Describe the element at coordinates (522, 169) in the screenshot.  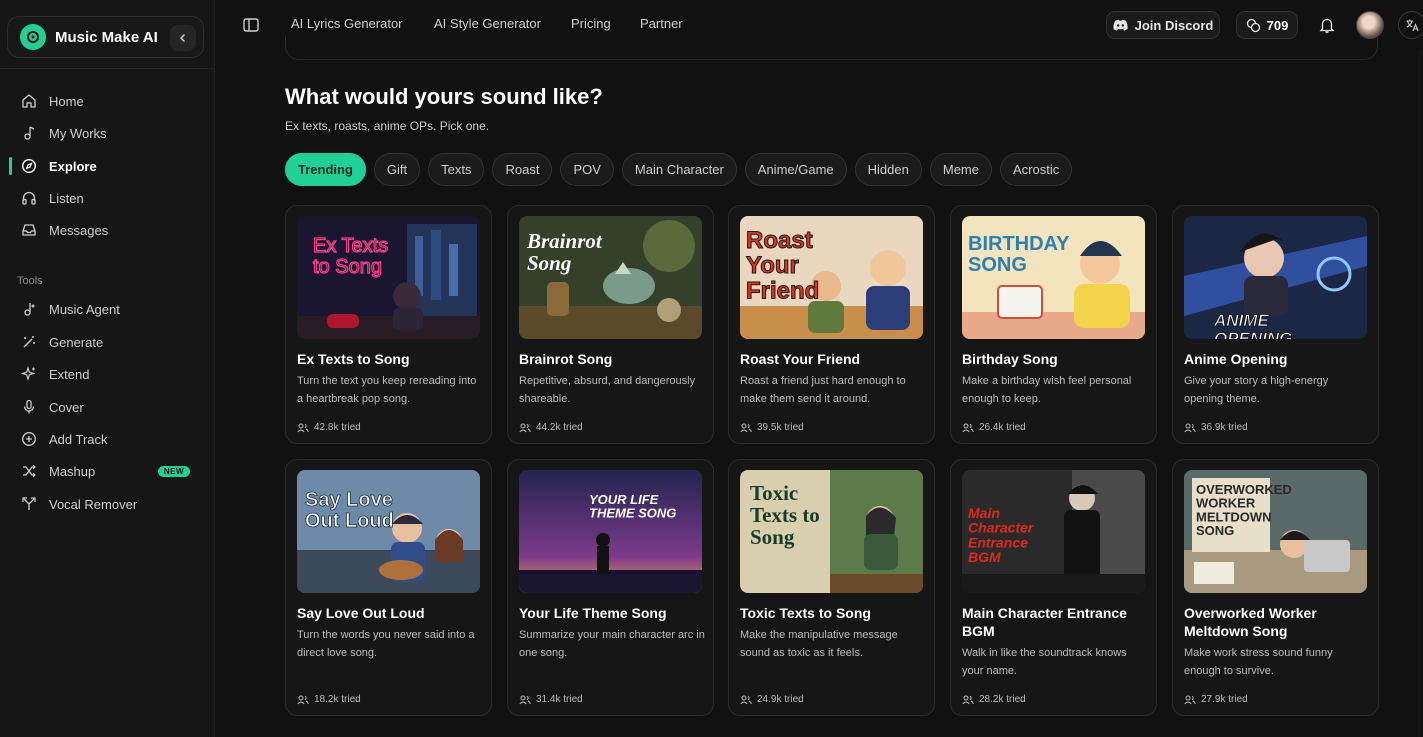
I see `tab-roast: Roast` at that location.